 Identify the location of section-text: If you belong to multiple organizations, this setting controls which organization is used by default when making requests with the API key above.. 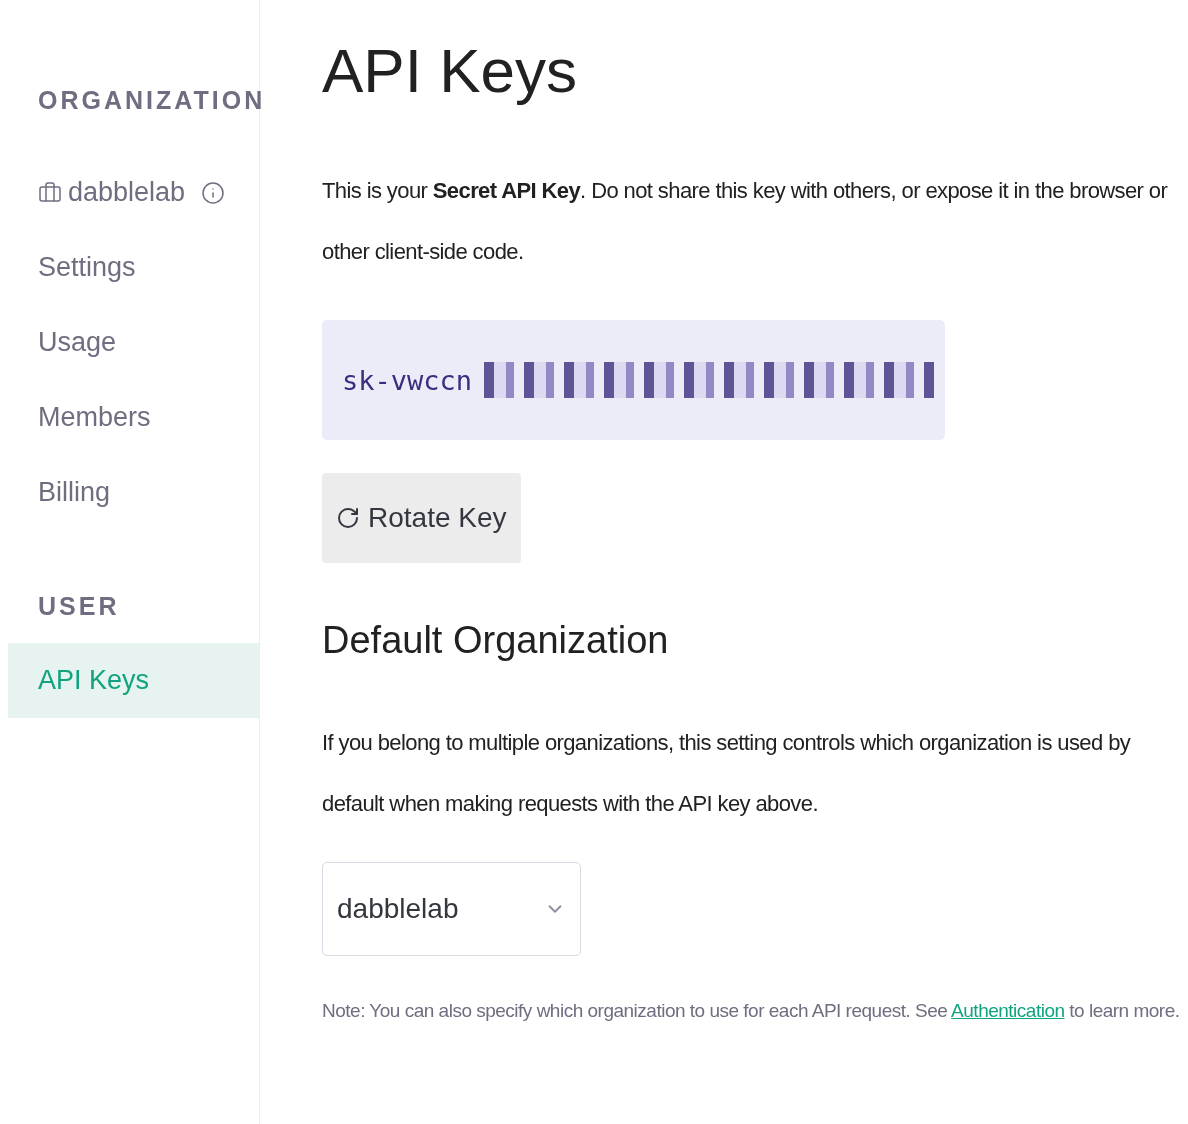
(727, 774).